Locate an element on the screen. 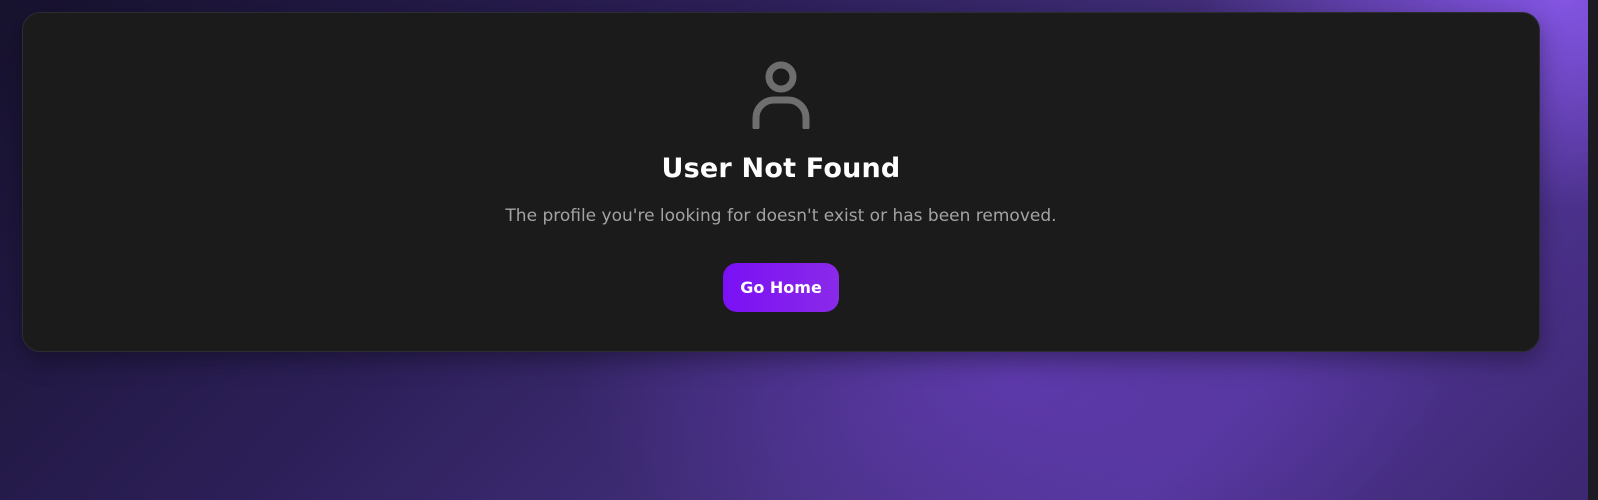 Image resolution: width=1598 pixels, height=500 pixels. page-title: User Not Found is located at coordinates (781, 168).